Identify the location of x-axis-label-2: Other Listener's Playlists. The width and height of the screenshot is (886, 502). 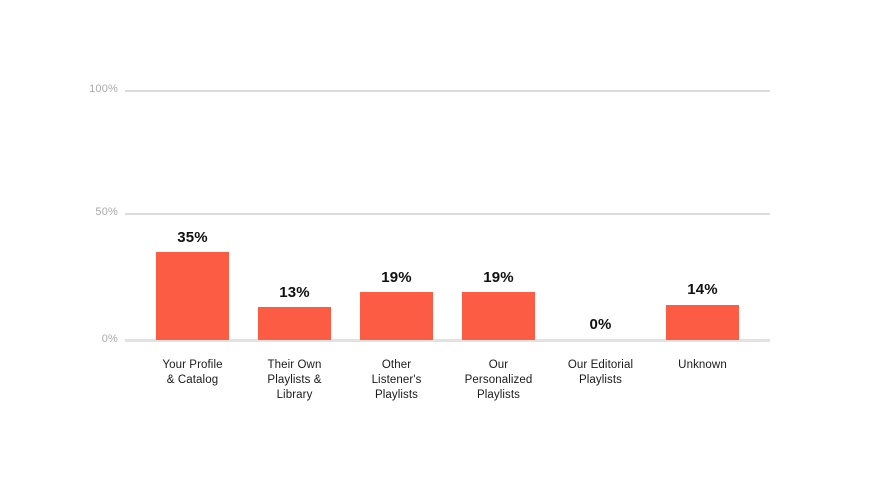
(396, 380).